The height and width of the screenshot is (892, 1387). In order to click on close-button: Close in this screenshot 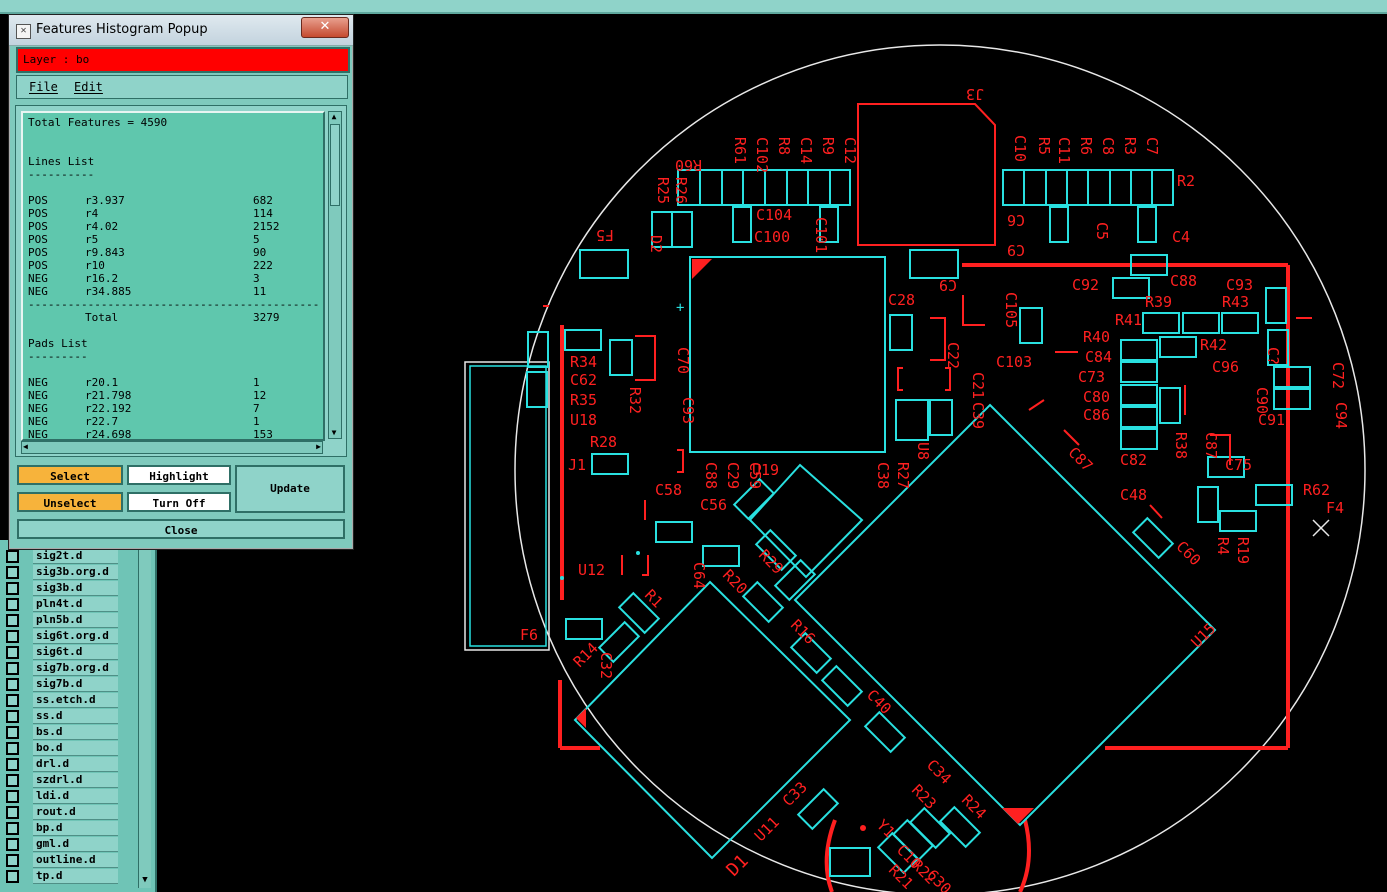, I will do `click(181, 529)`.